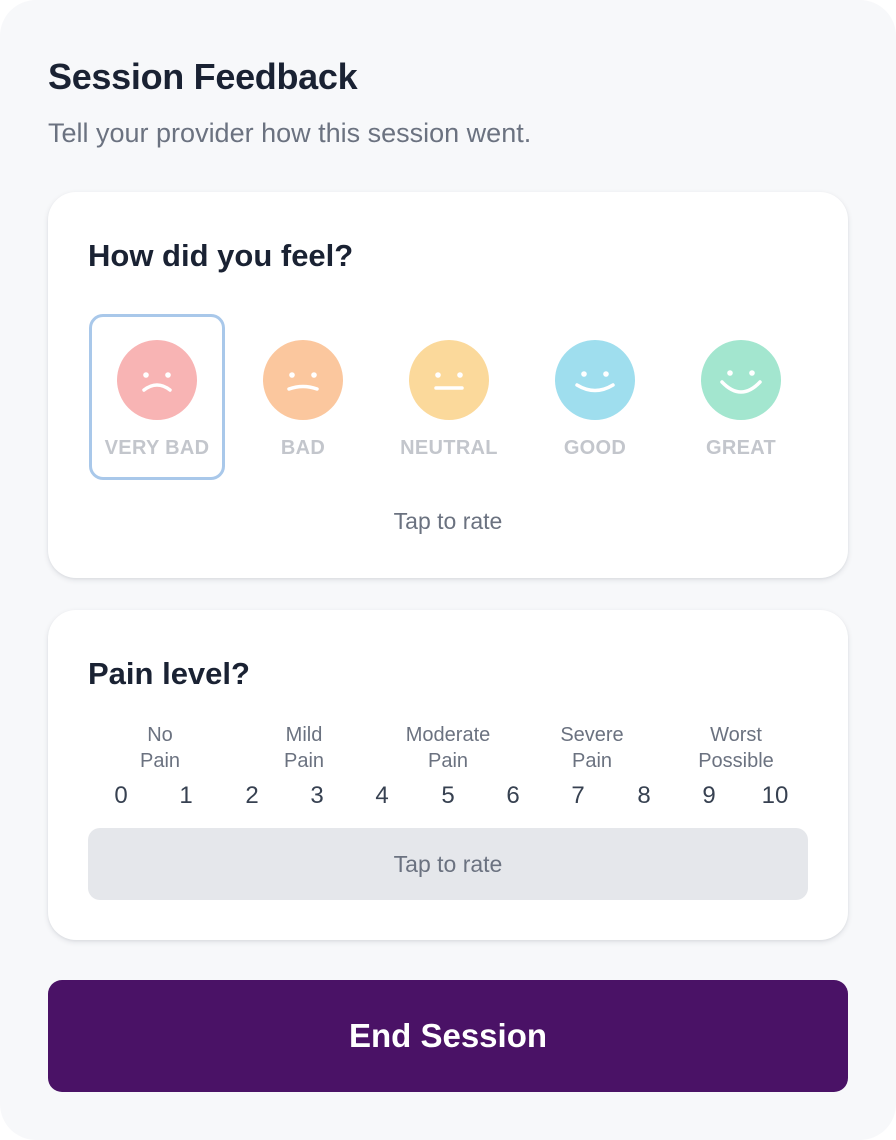  What do you see at coordinates (741, 380) in the screenshot?
I see `great-face-icon` at bounding box center [741, 380].